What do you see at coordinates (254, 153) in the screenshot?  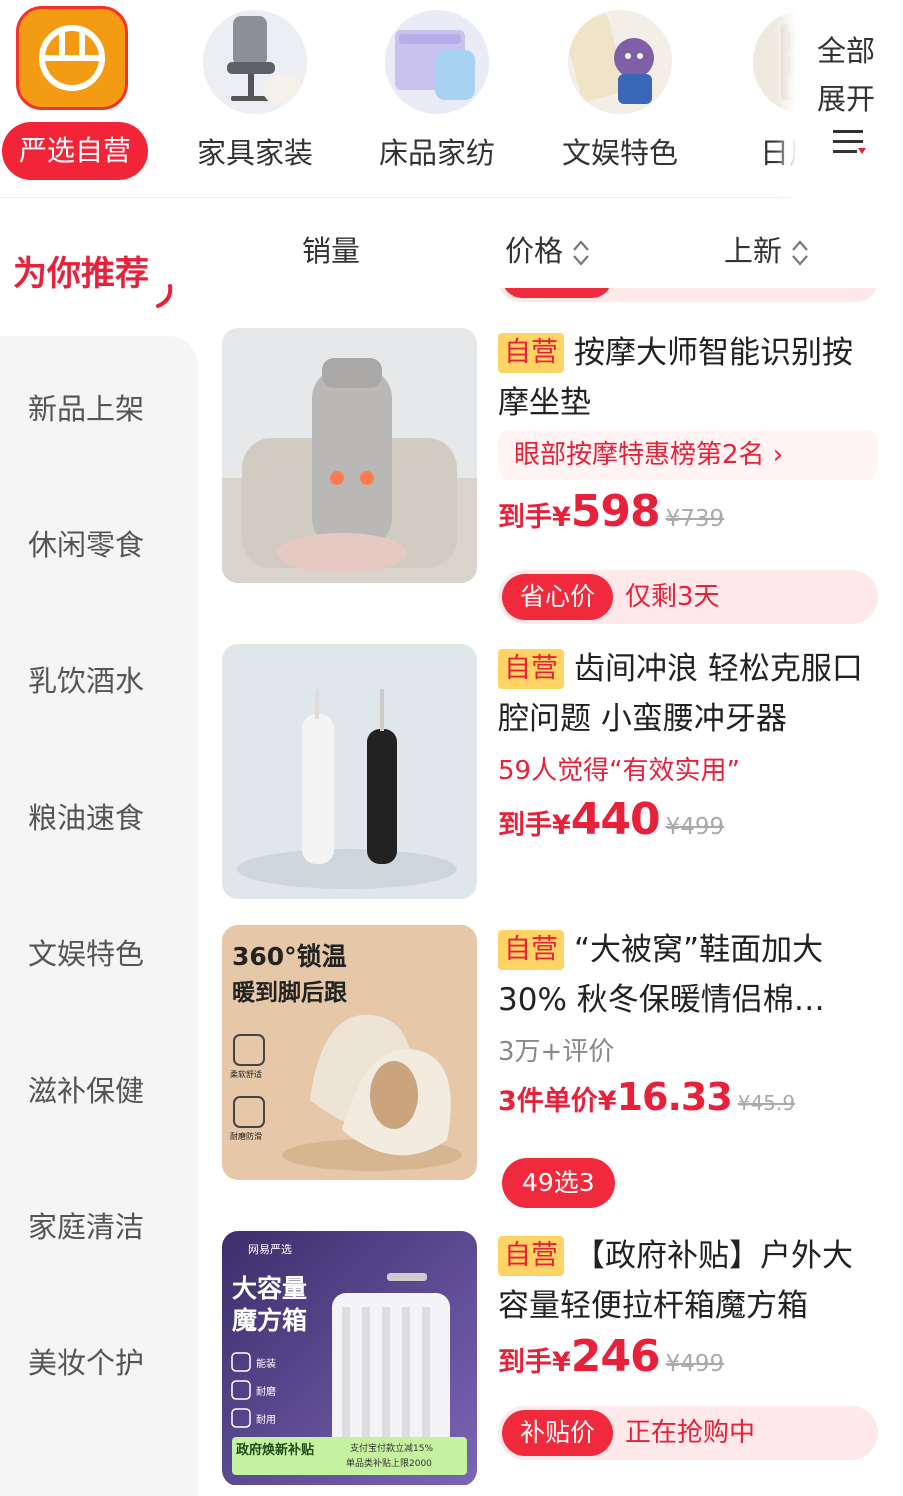 I see `category-label: 家具家装` at bounding box center [254, 153].